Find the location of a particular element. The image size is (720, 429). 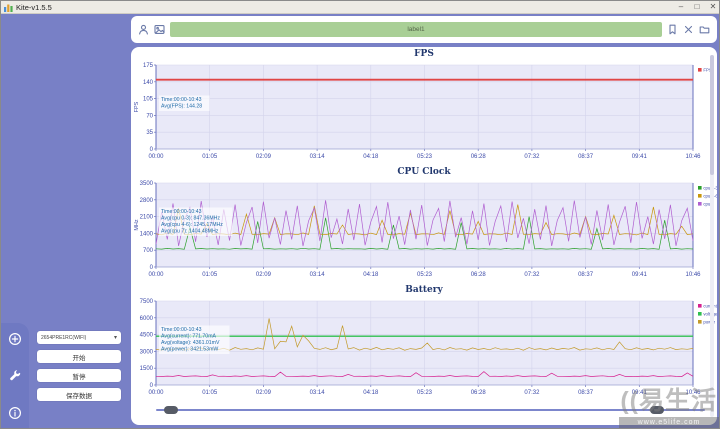

save-data-button-label: 保存数据 is located at coordinates (79, 396).